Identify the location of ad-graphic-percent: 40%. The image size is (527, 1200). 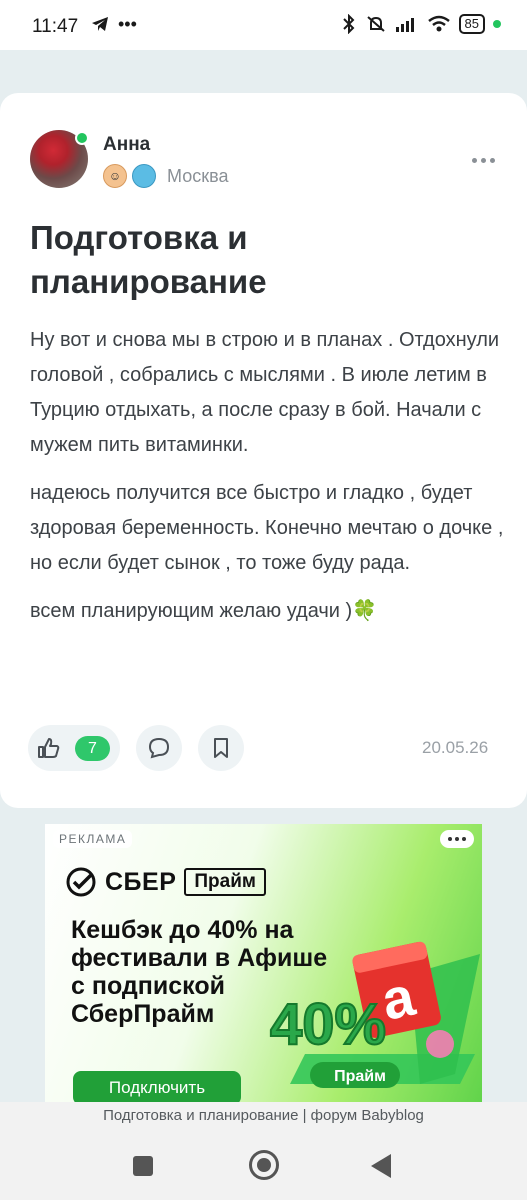
(328, 1024).